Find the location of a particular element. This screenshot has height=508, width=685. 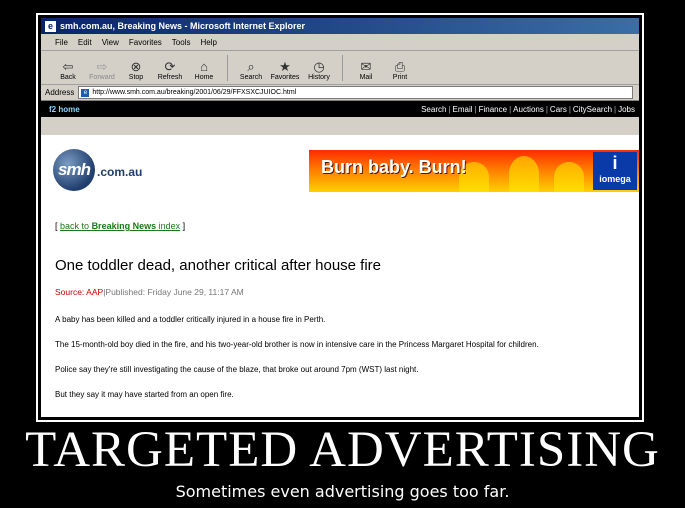

smh-logo: smh is located at coordinates (74, 170).